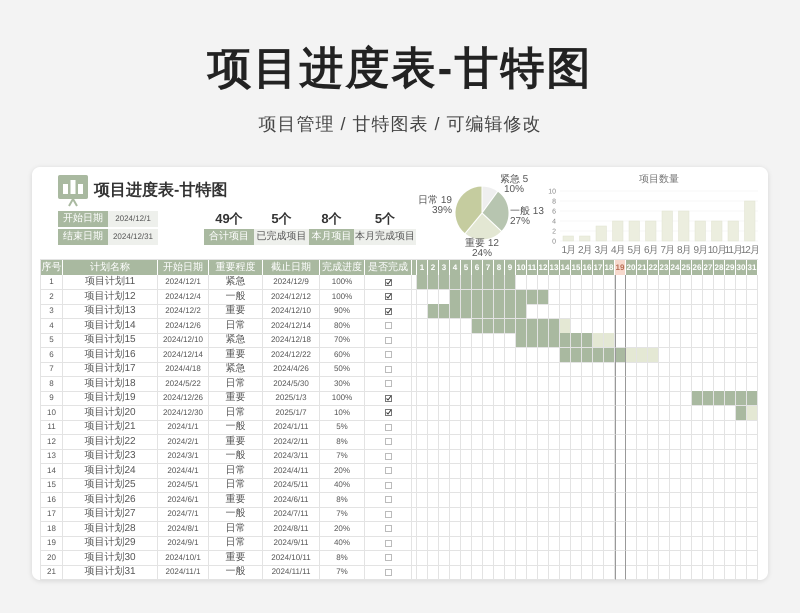 The image size is (800, 613). Describe the element at coordinates (488, 267) in the screenshot. I see `day-header: 7` at that location.